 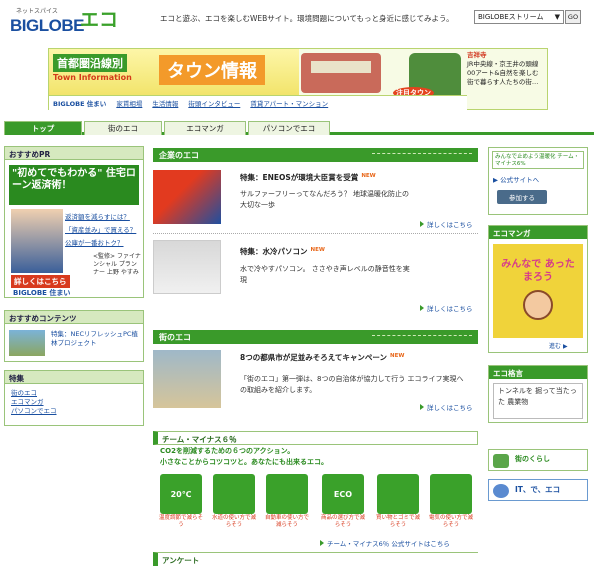 What do you see at coordinates (40, 281) in the screenshot?
I see `pr-detail-button: 詳しくはこちら` at bounding box center [40, 281].